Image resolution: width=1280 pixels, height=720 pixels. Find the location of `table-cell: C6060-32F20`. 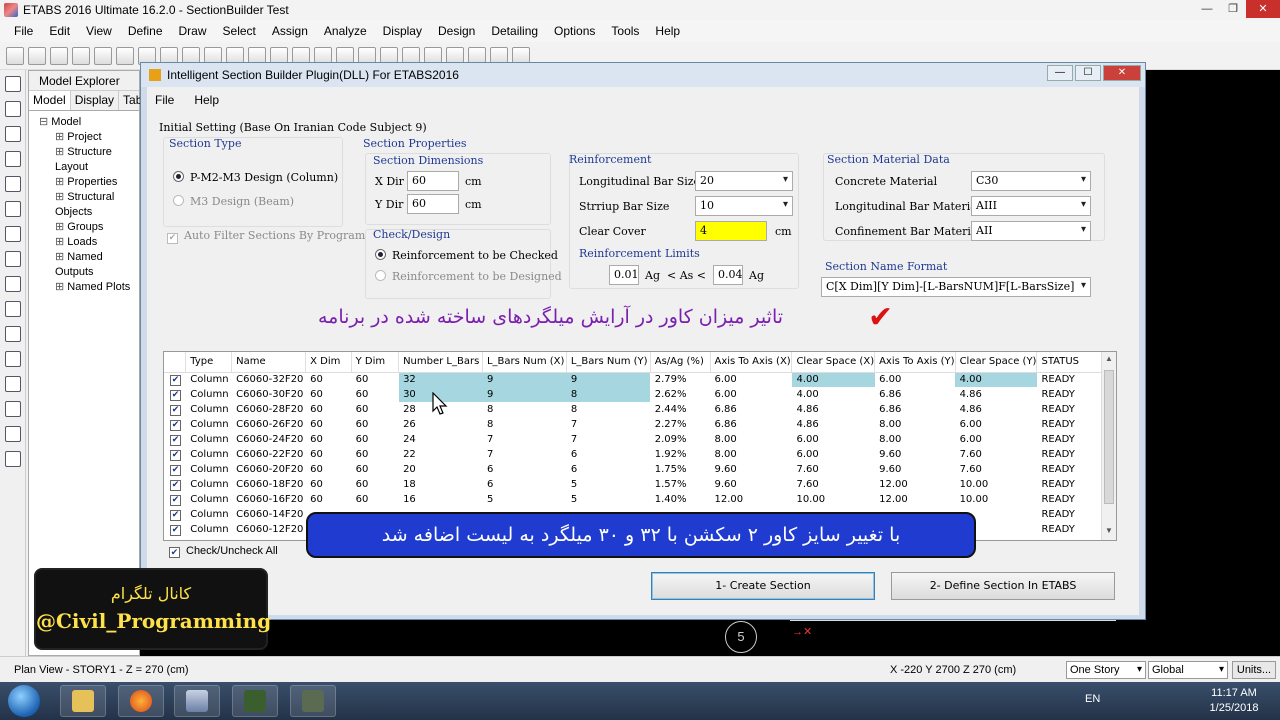

table-cell: C6060-32F20 is located at coordinates (269, 379).